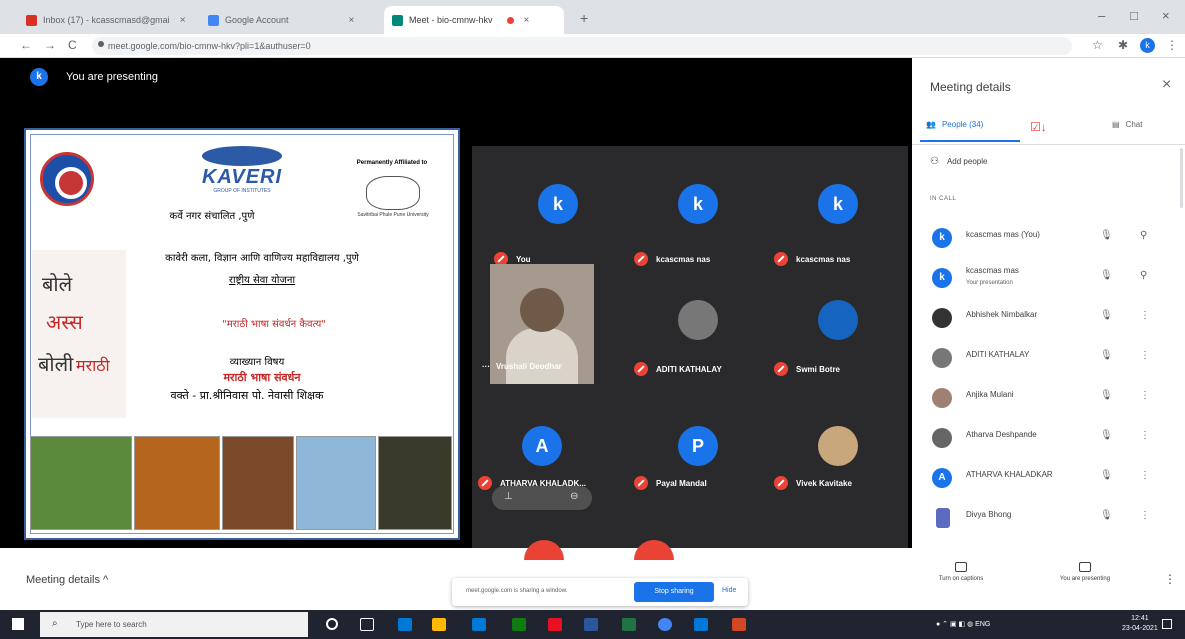 This screenshot has width=1185, height=639. I want to click on chrome-icon, so click(665, 624).